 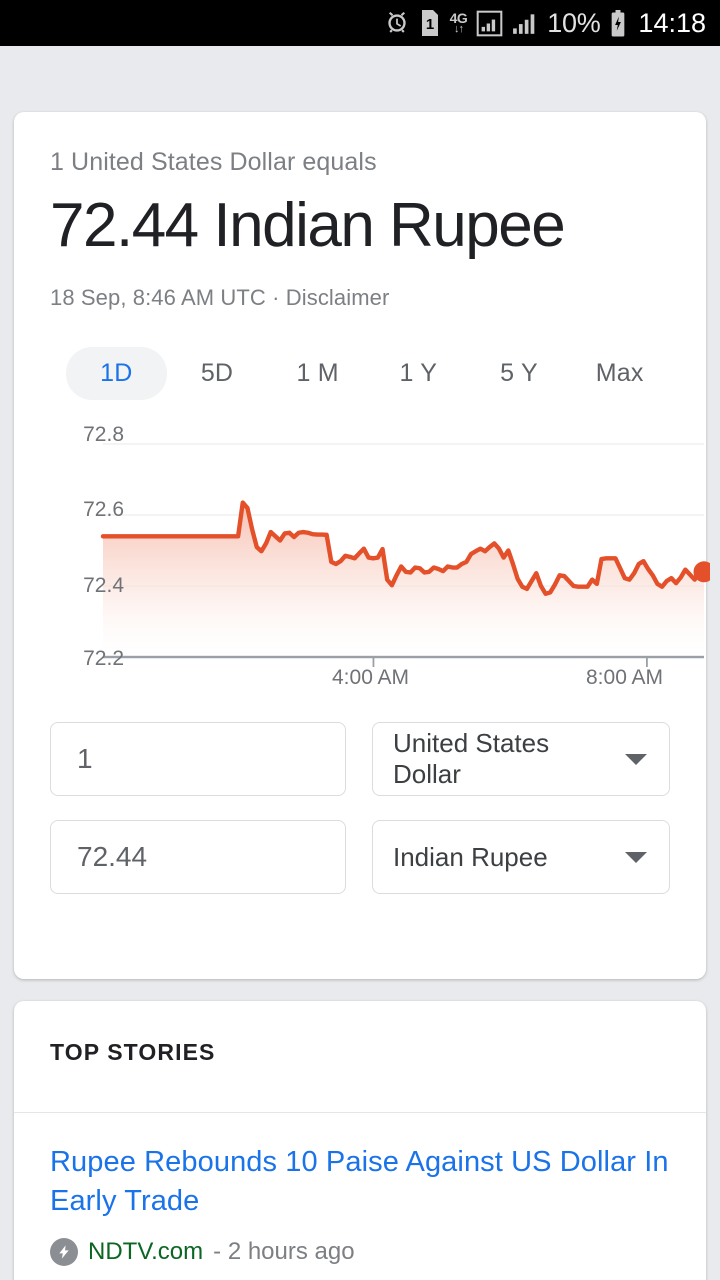 I want to click on alarm-clock-icon, so click(x=397, y=23).